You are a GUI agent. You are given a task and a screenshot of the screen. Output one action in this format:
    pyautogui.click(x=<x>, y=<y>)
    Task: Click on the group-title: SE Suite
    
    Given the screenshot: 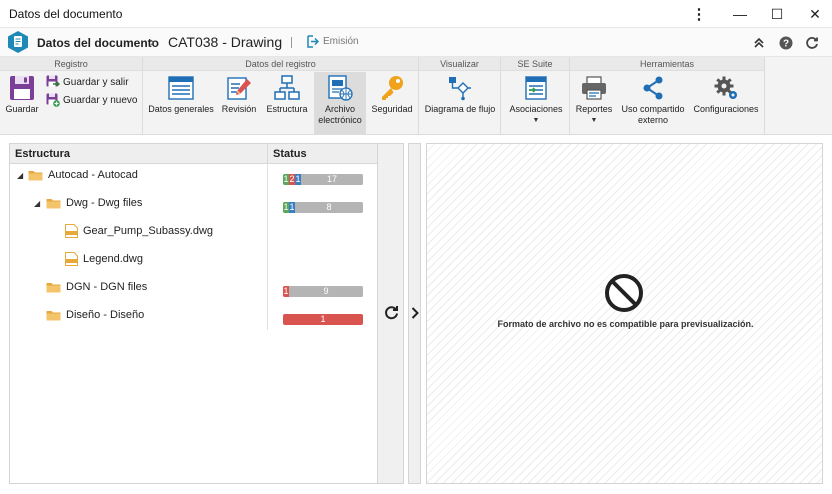 What is the action you would take?
    pyautogui.click(x=535, y=64)
    